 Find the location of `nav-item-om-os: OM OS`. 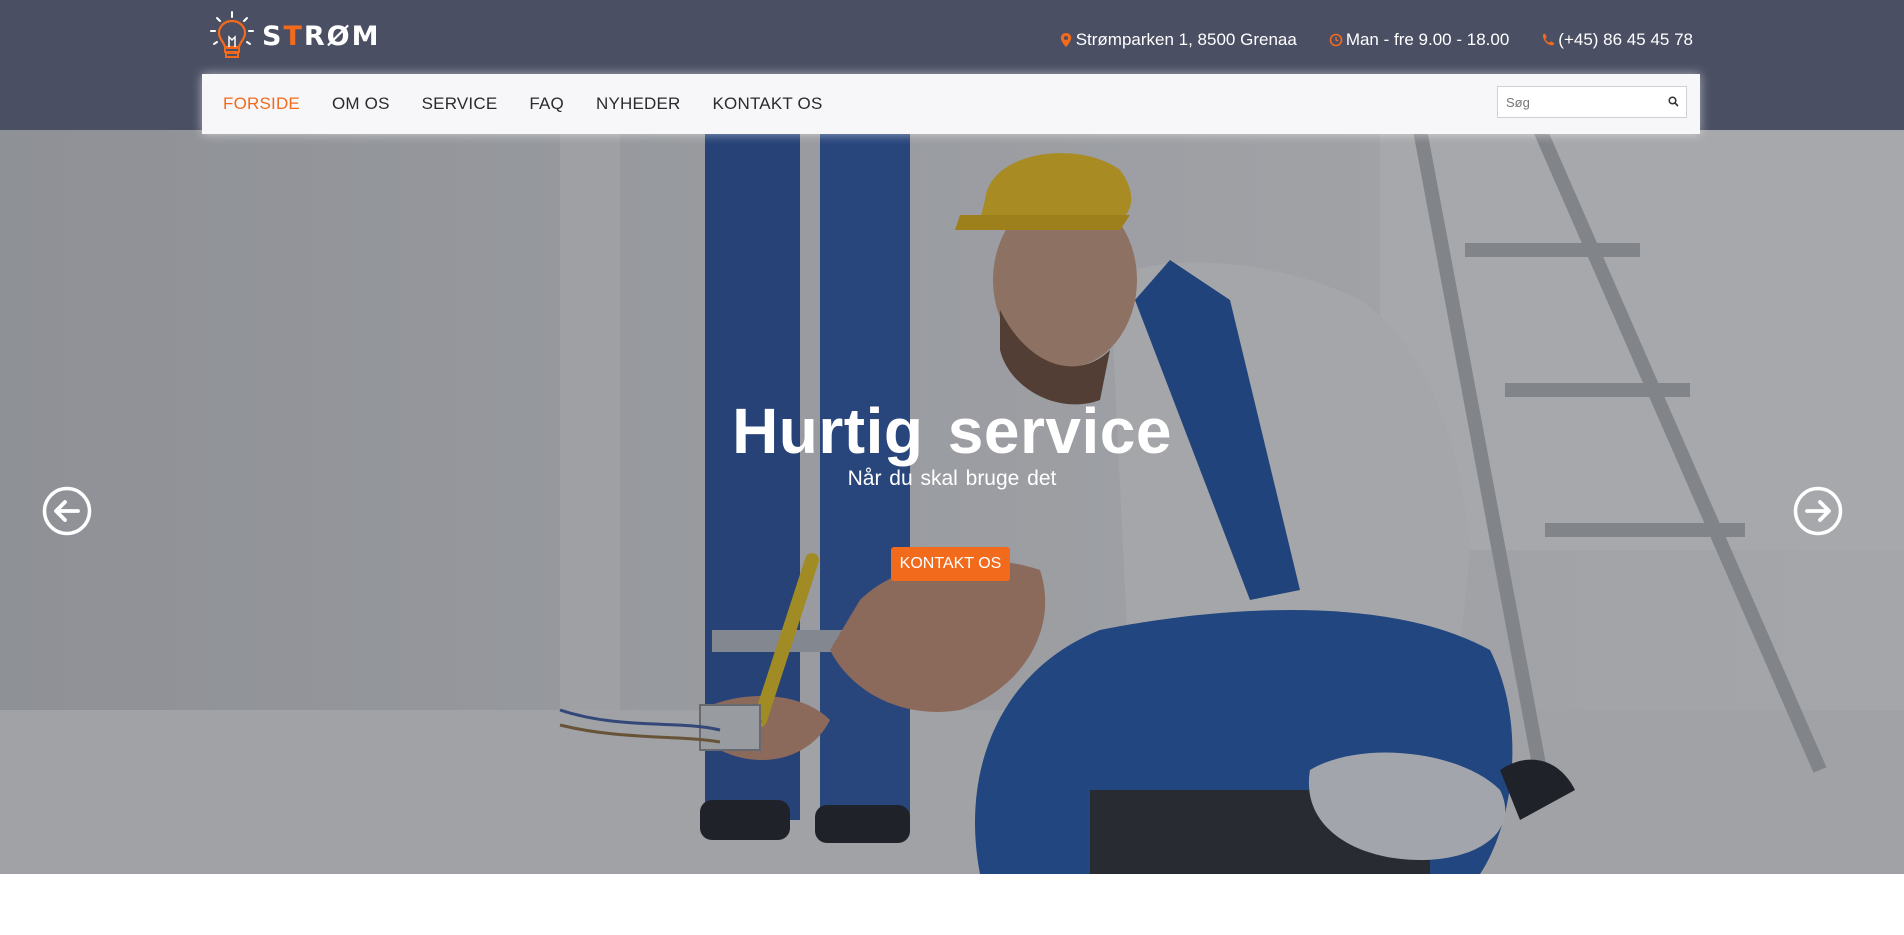

nav-item-om-os: OM OS is located at coordinates (361, 104).